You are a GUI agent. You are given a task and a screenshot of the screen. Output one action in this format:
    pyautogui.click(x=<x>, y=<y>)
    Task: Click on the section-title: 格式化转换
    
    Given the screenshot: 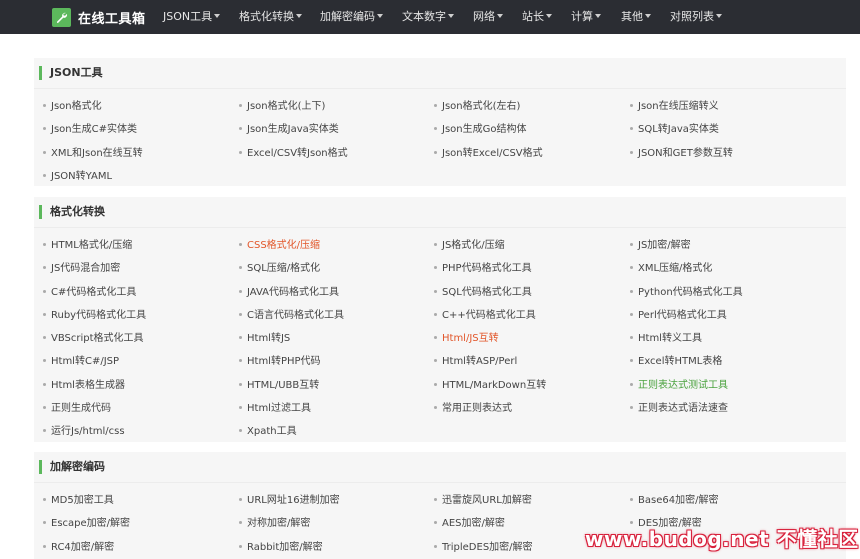 What is the action you would take?
    pyautogui.click(x=72, y=212)
    